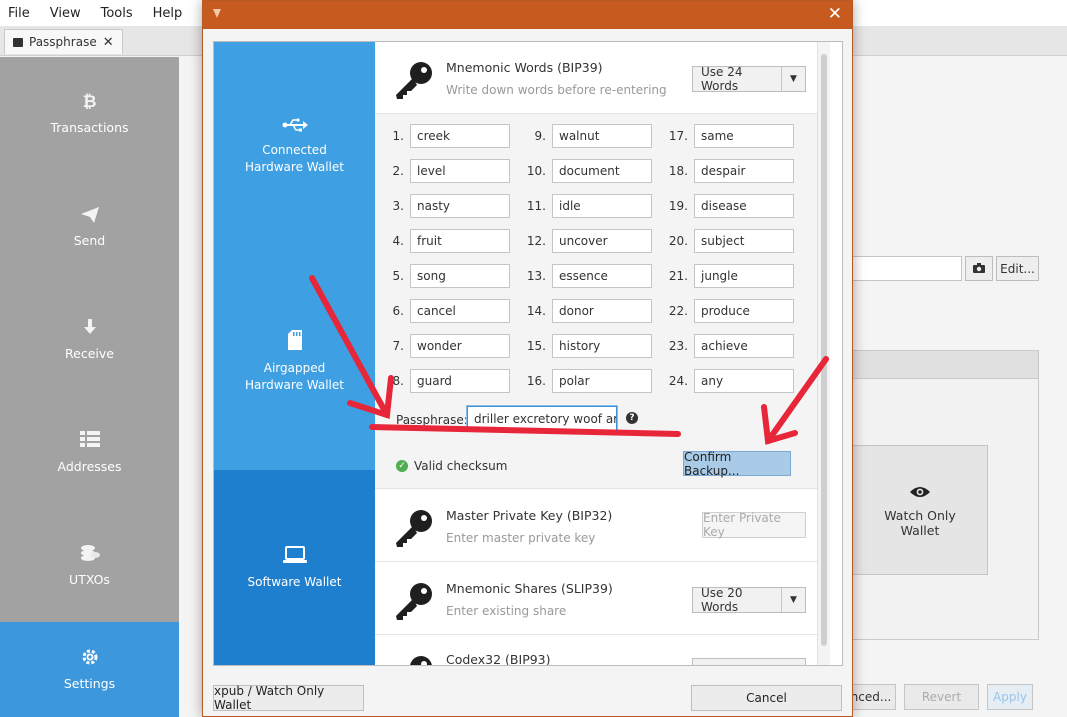 Image resolution: width=1067 pixels, height=717 pixels. Describe the element at coordinates (89, 669) in the screenshot. I see `nav-settings: Settings` at that location.